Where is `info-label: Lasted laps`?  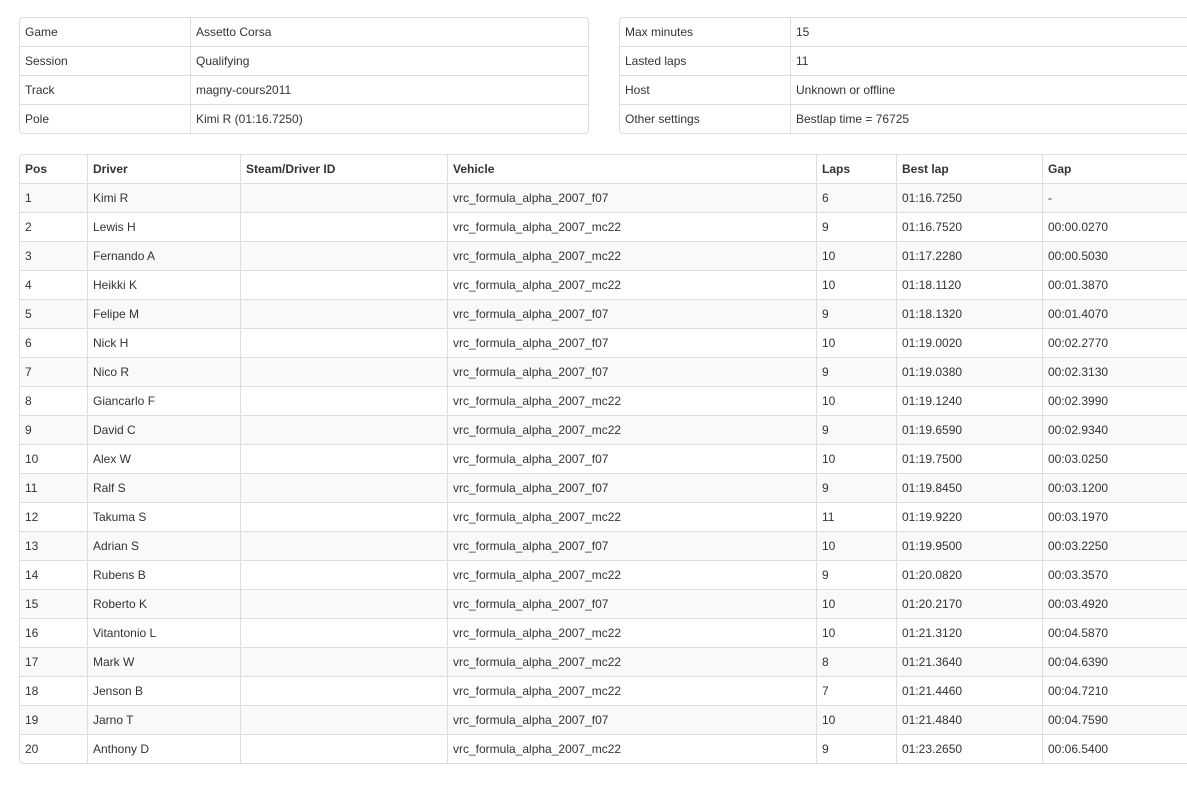 info-label: Lasted laps is located at coordinates (705, 60).